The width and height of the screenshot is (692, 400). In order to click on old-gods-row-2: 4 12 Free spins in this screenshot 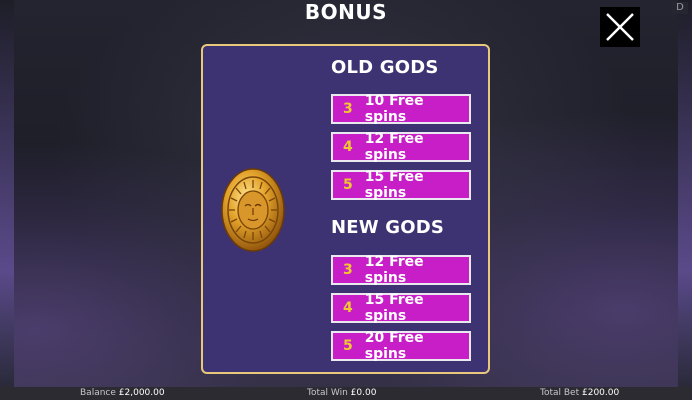, I will do `click(401, 147)`.